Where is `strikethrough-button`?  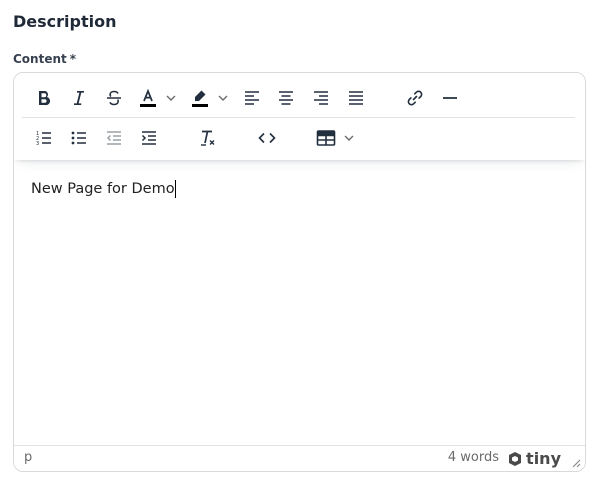 strikethrough-button is located at coordinates (114, 98).